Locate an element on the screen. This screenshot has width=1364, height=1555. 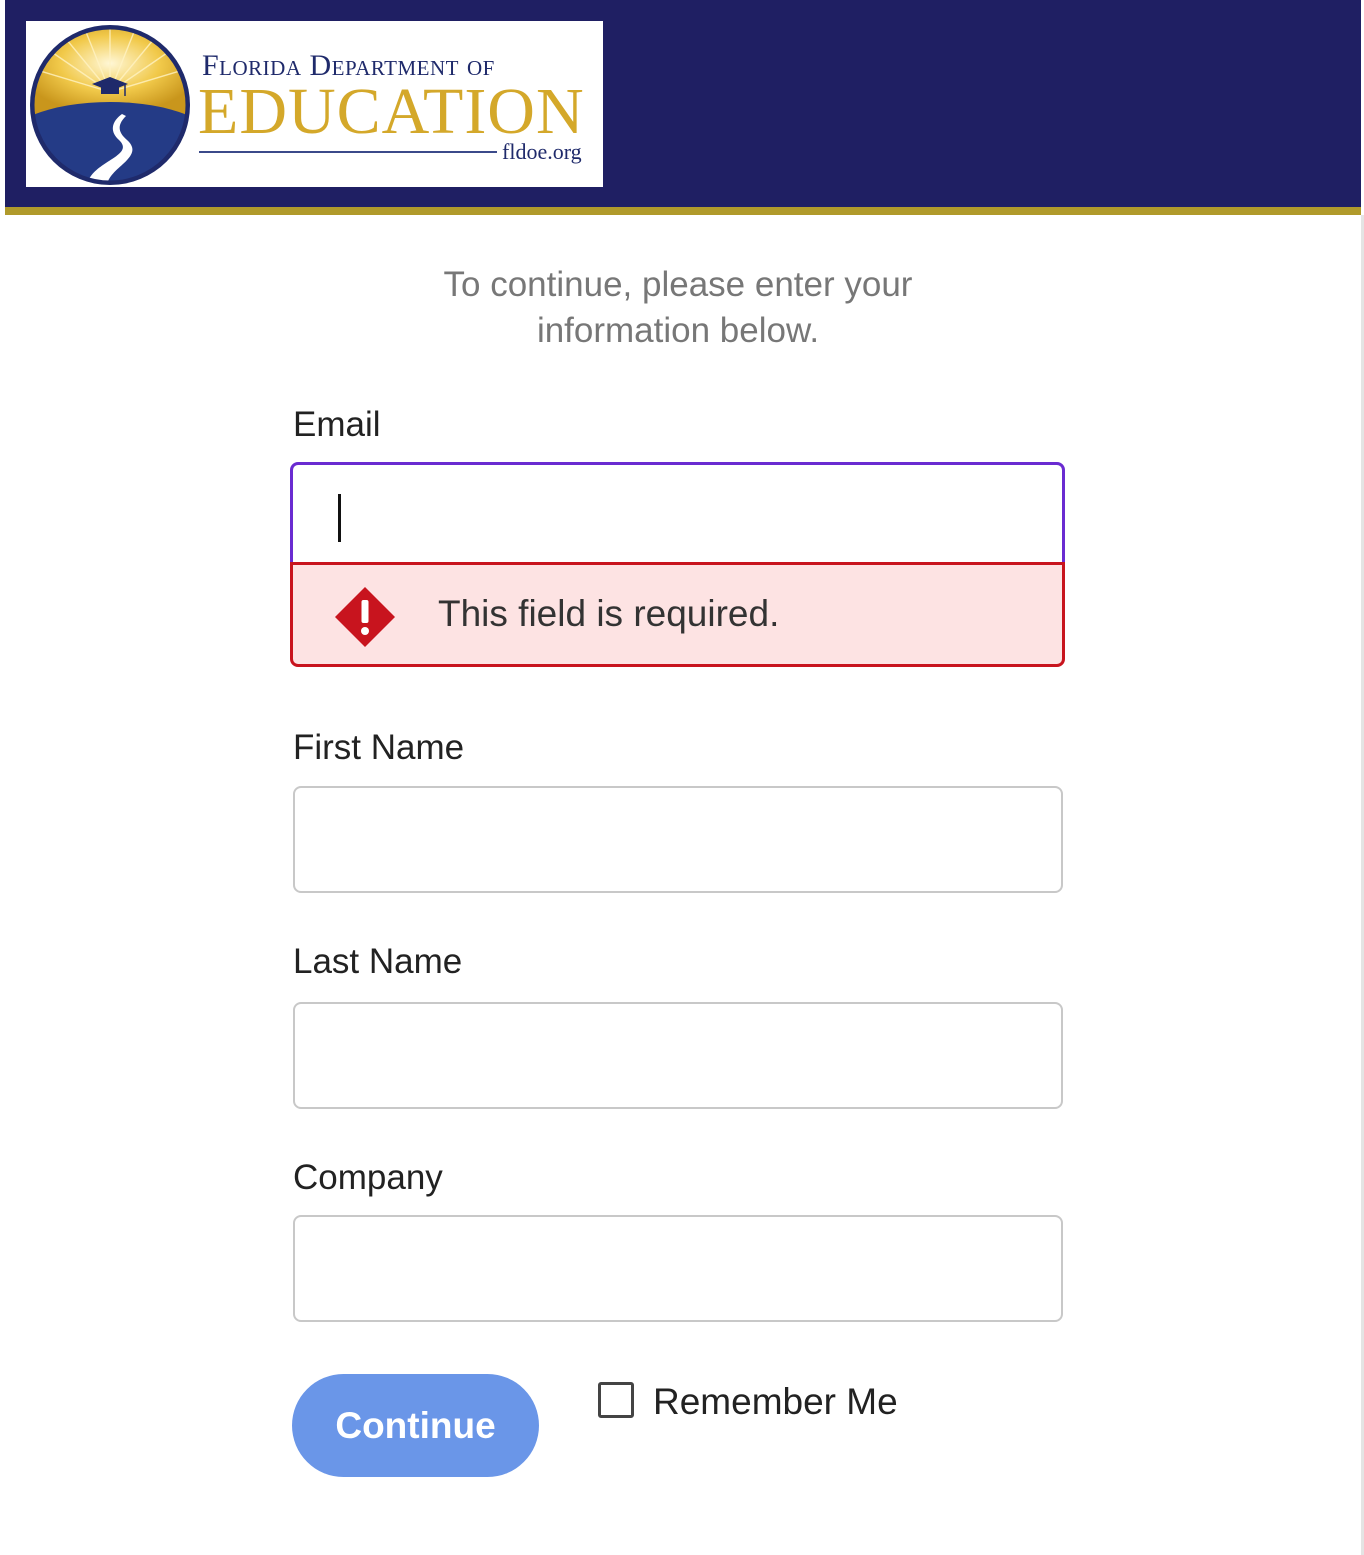
email-label: Email is located at coordinates (337, 424).